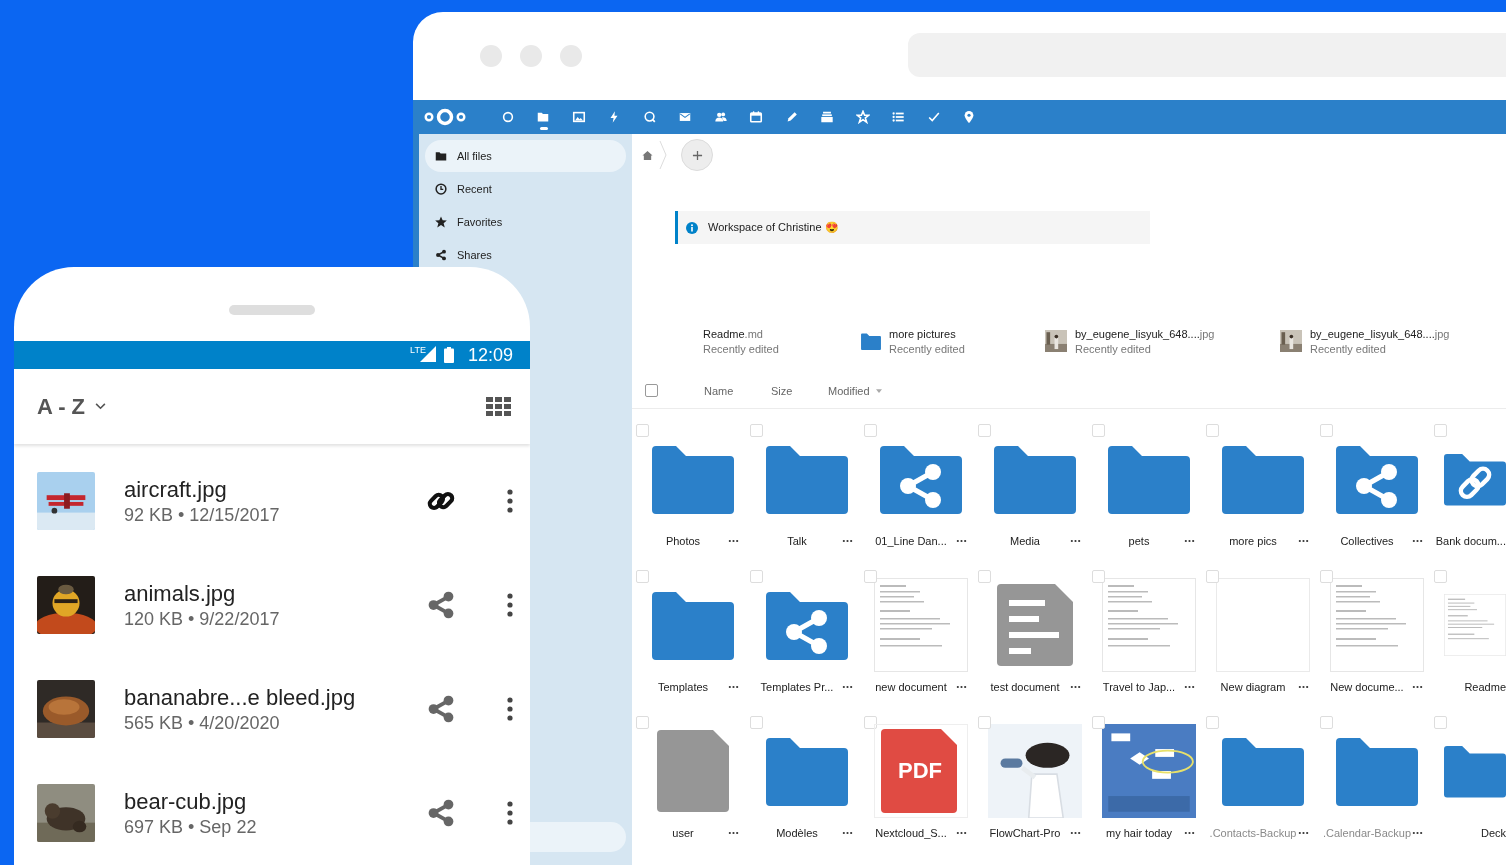 The width and height of the screenshot is (1506, 865). I want to click on chevron-down-icon, so click(101, 406).